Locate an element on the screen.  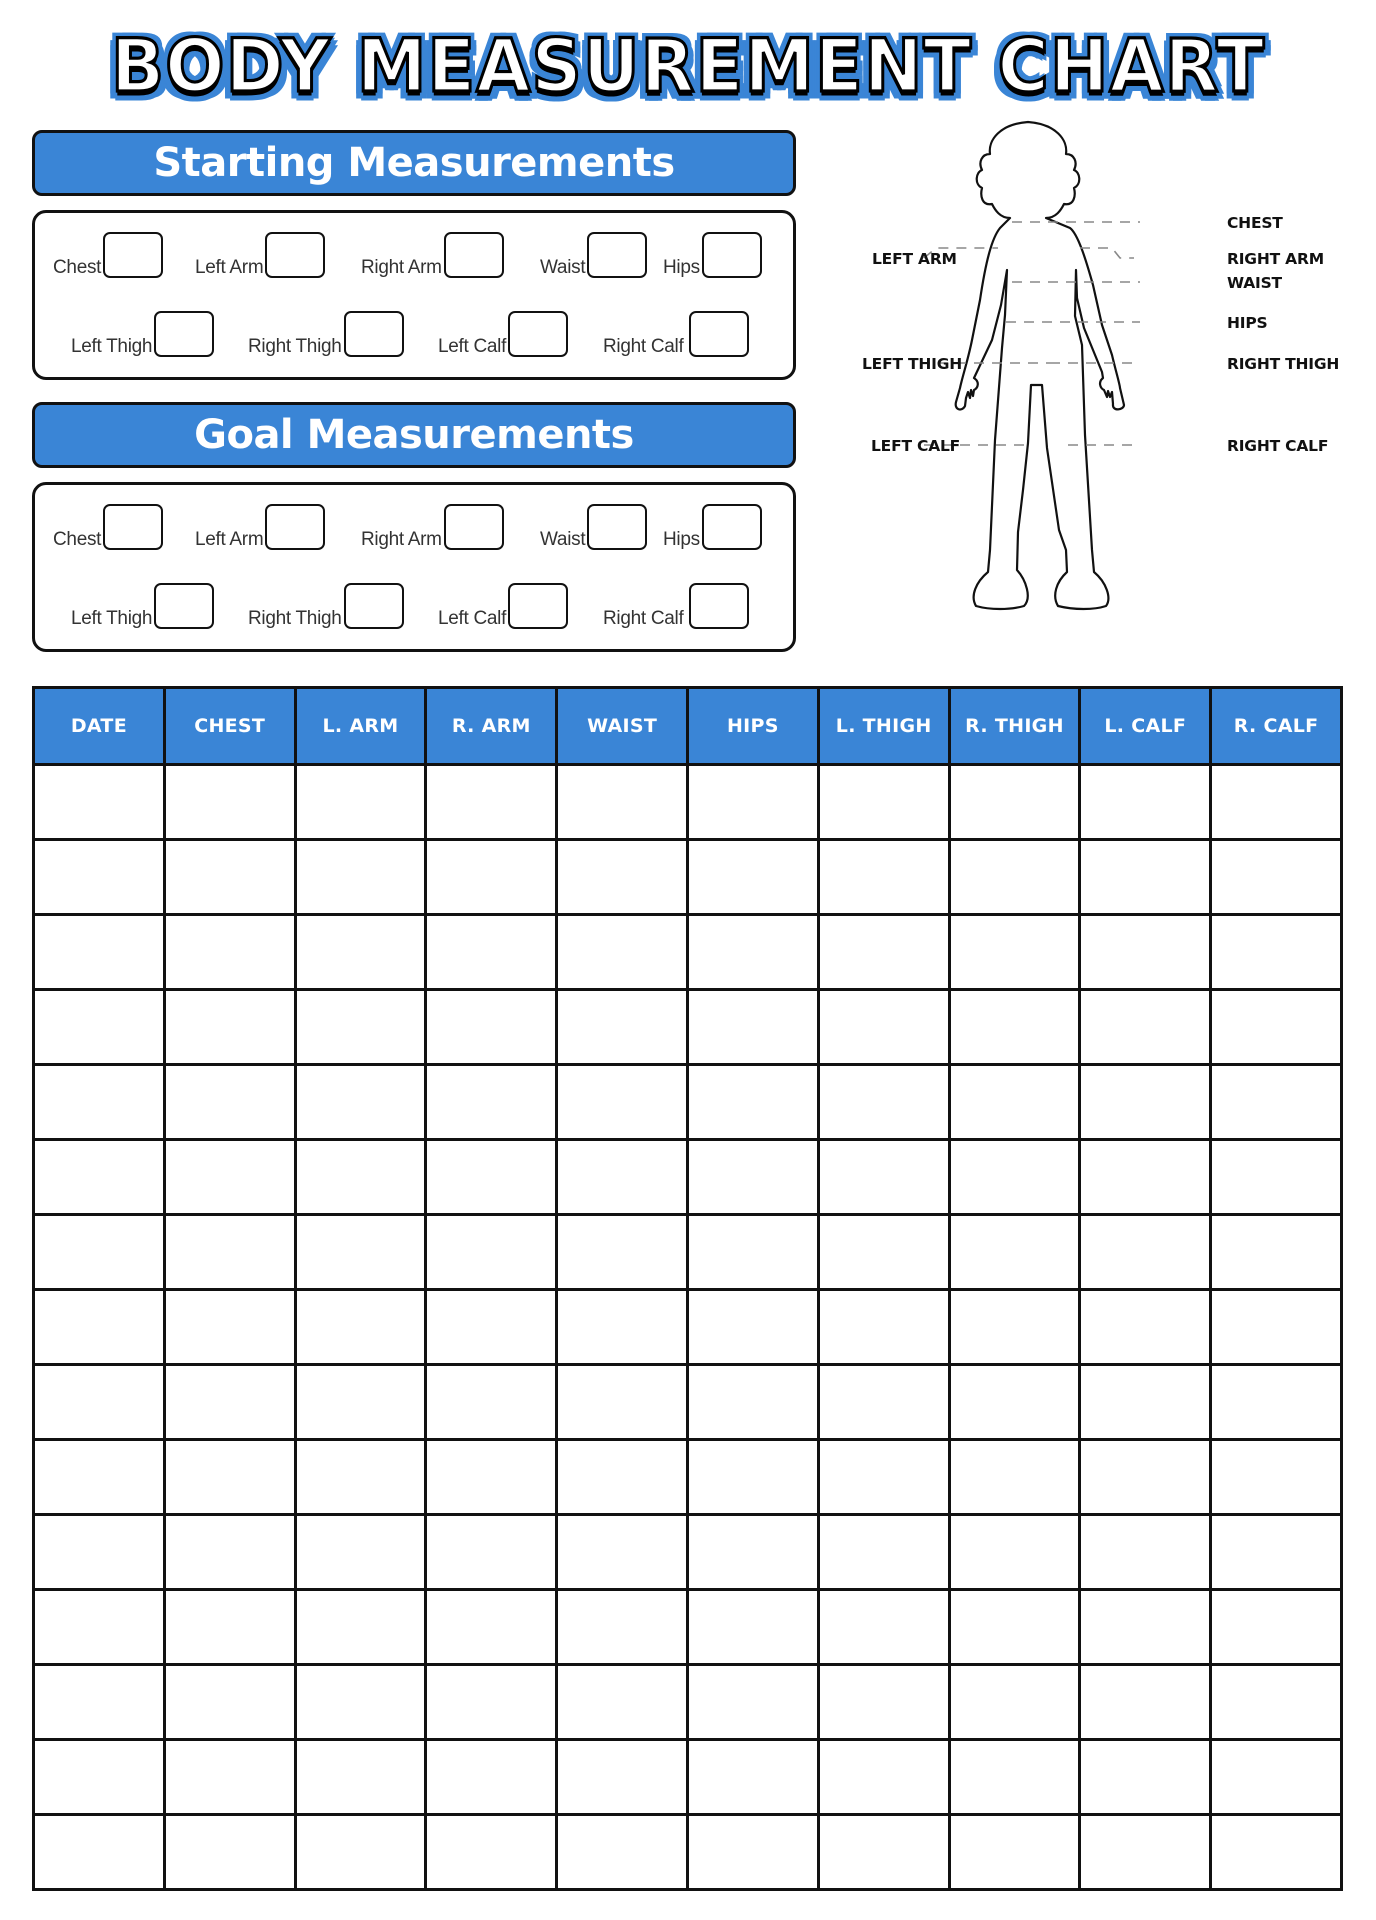
goal-left-arm-input is located at coordinates (295, 527).